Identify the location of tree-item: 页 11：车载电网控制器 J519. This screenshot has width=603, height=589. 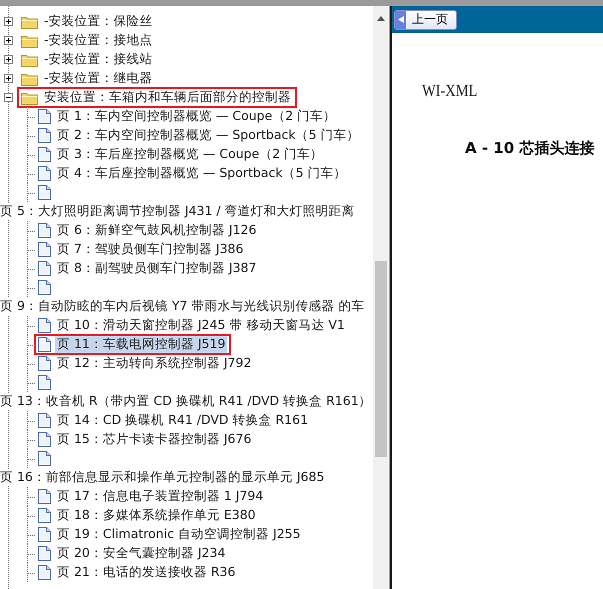
(141, 344).